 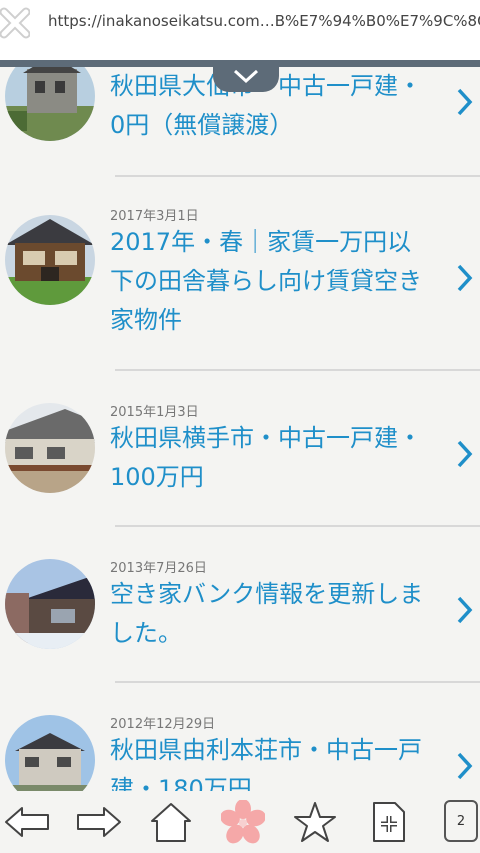 What do you see at coordinates (154, 412) in the screenshot?
I see `article-date: 2015年1月3日` at bounding box center [154, 412].